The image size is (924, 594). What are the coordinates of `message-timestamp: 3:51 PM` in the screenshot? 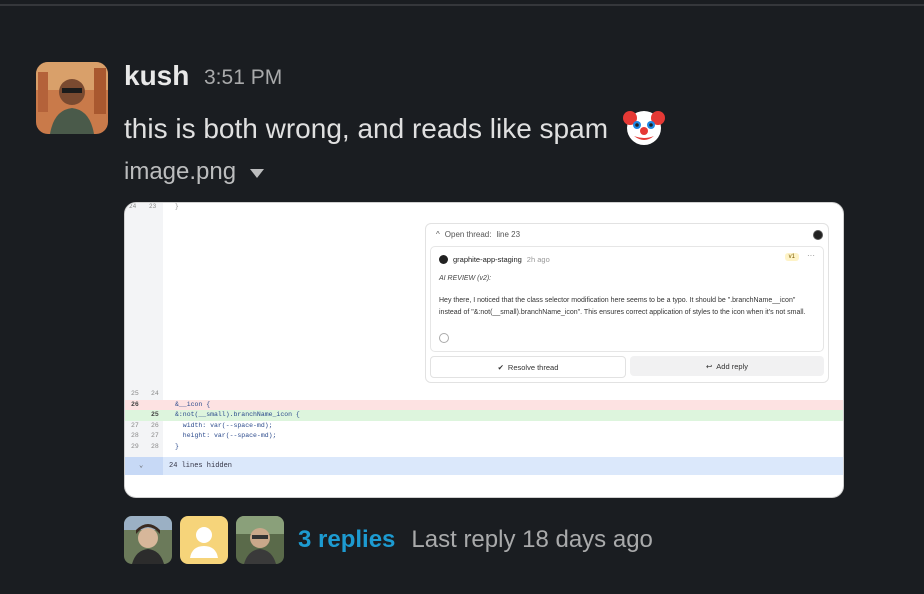 It's located at (243, 78).